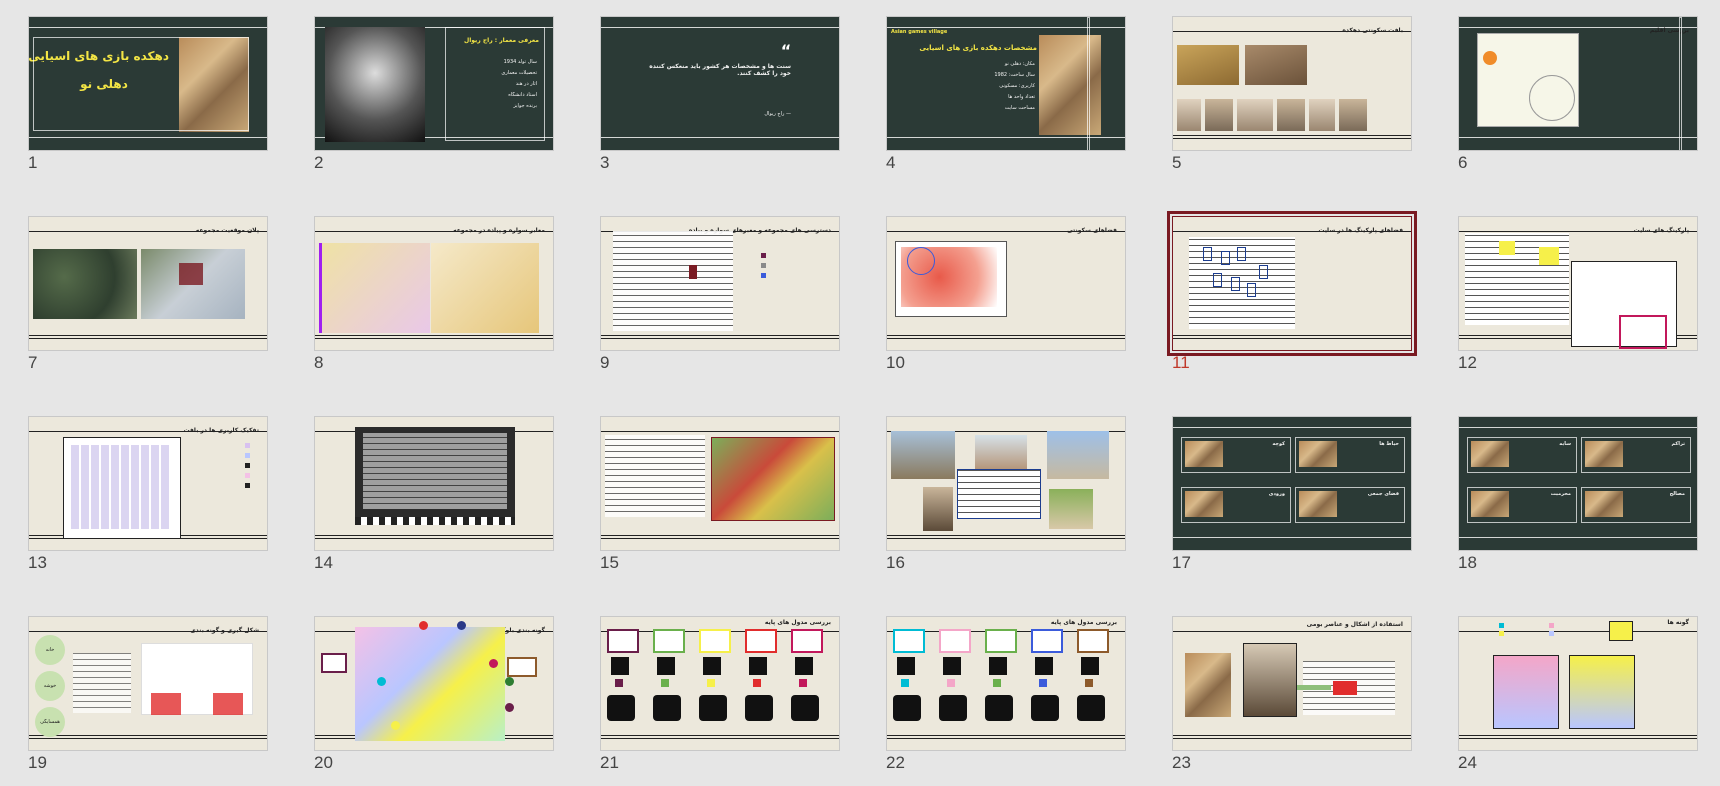  I want to click on site-highlight, so click(191, 274).